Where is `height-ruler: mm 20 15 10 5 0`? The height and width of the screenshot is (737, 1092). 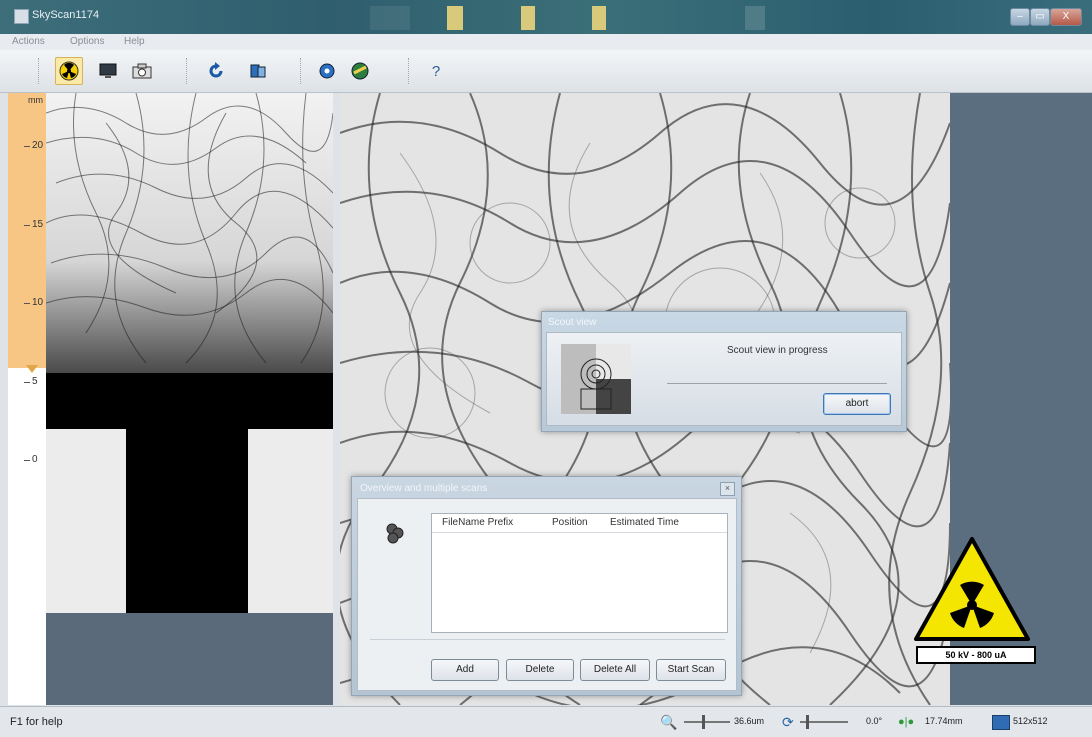
height-ruler: mm 20 15 10 5 0 is located at coordinates (27, 399).